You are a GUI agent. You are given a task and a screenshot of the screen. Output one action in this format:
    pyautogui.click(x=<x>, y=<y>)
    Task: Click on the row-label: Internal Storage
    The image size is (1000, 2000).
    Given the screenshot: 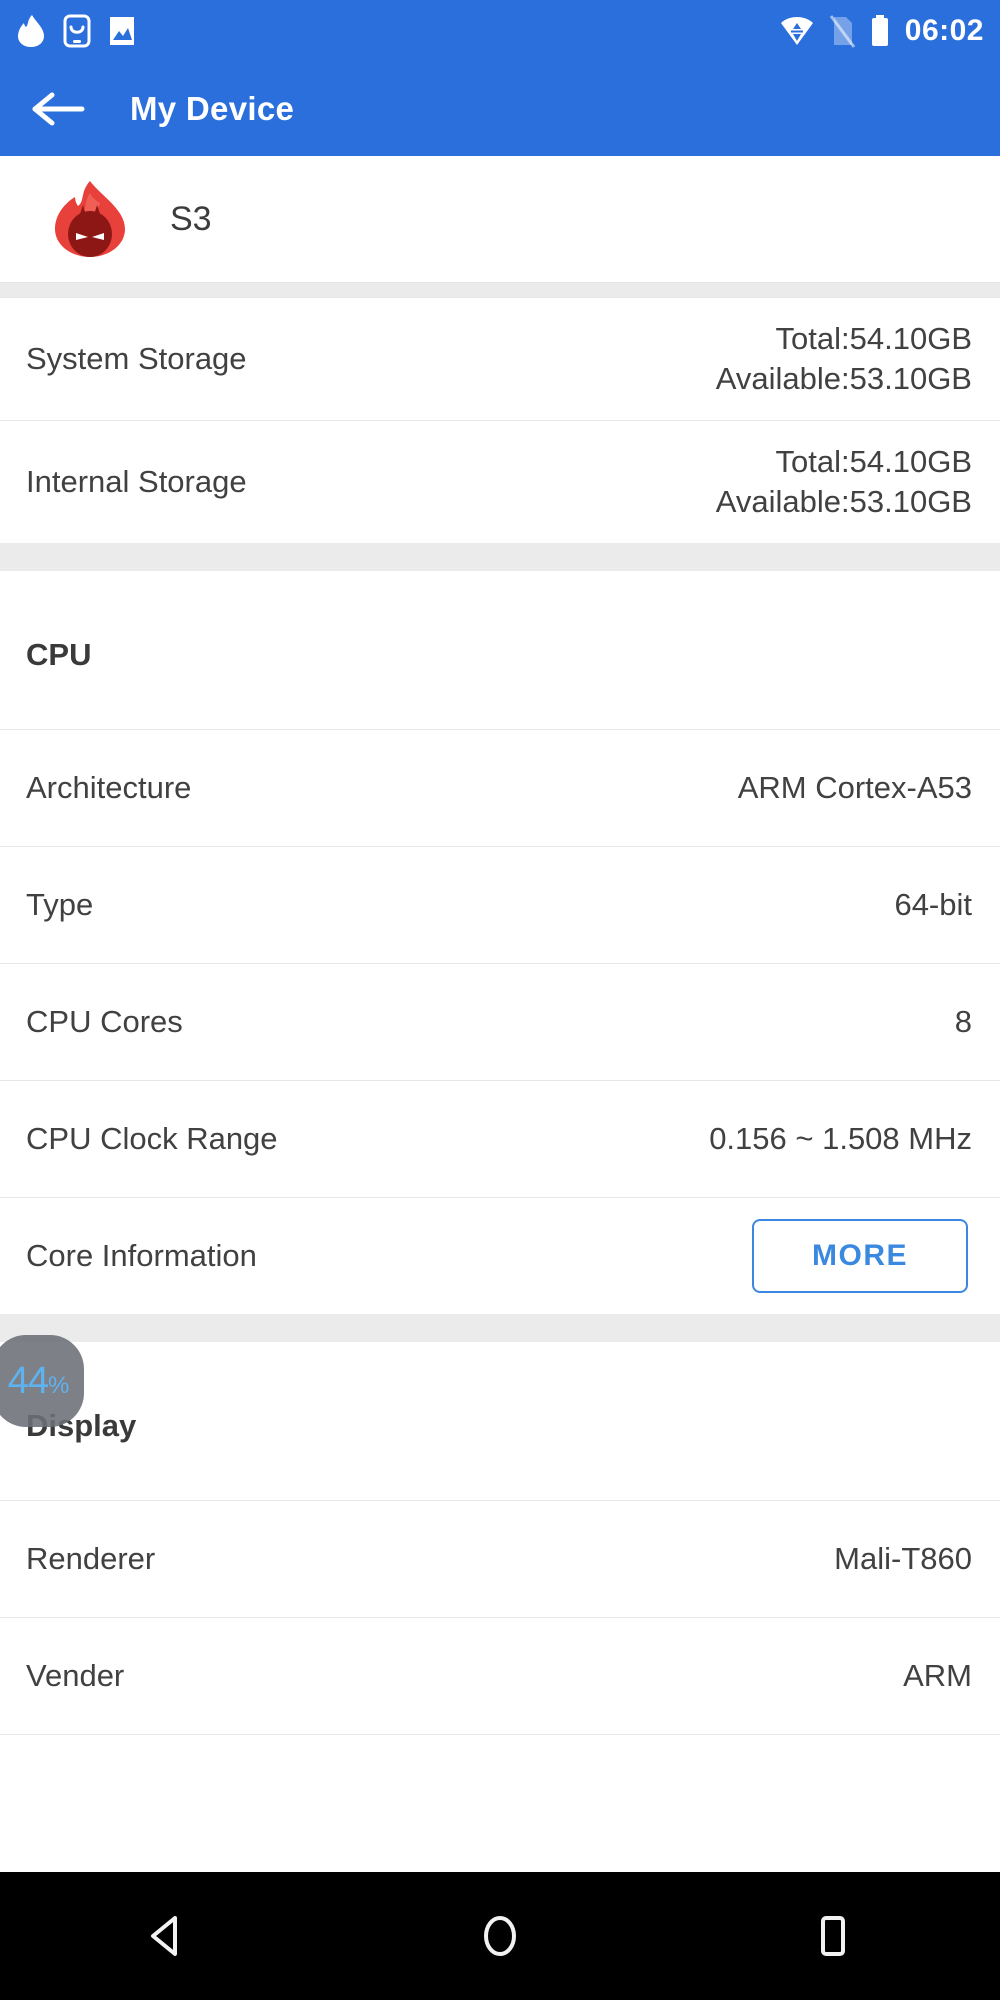 What is the action you would take?
    pyautogui.click(x=136, y=481)
    